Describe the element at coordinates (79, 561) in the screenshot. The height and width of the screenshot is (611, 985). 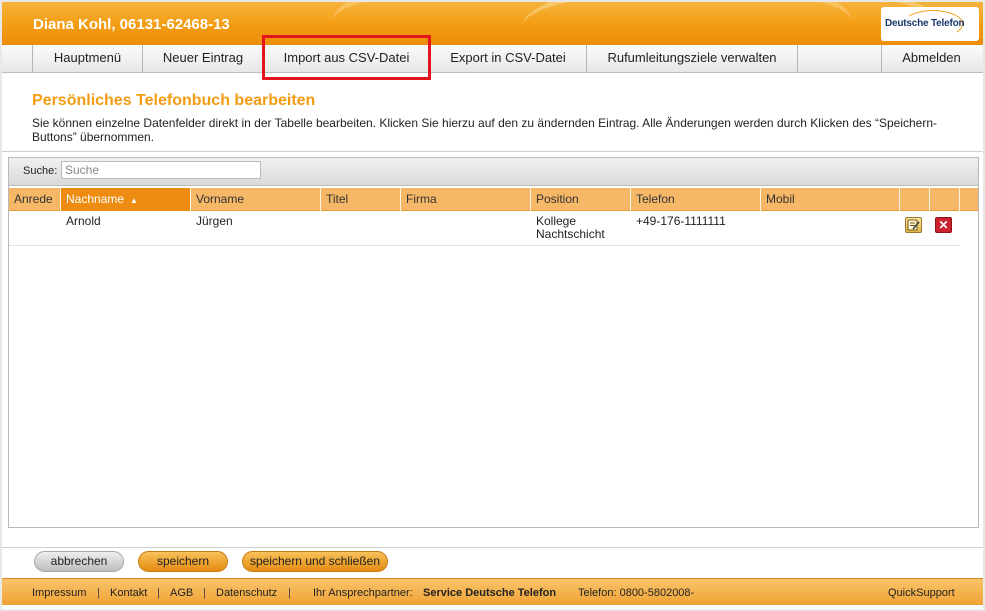
I see `cancel-button: abbrechen` at that location.